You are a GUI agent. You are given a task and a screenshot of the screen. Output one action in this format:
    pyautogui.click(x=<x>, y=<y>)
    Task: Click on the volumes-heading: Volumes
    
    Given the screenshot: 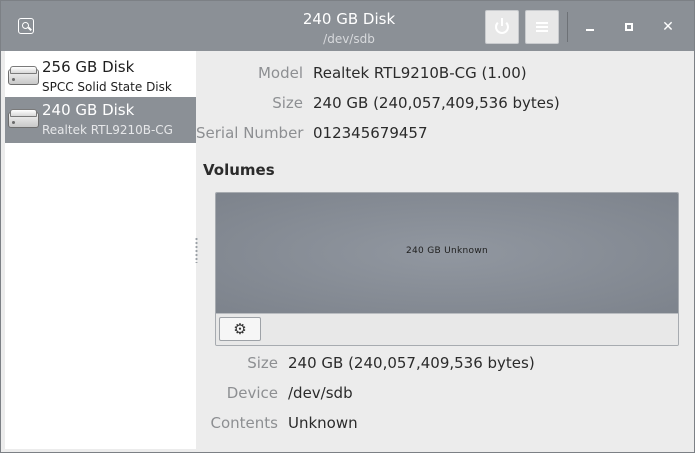 What is the action you would take?
    pyautogui.click(x=239, y=170)
    